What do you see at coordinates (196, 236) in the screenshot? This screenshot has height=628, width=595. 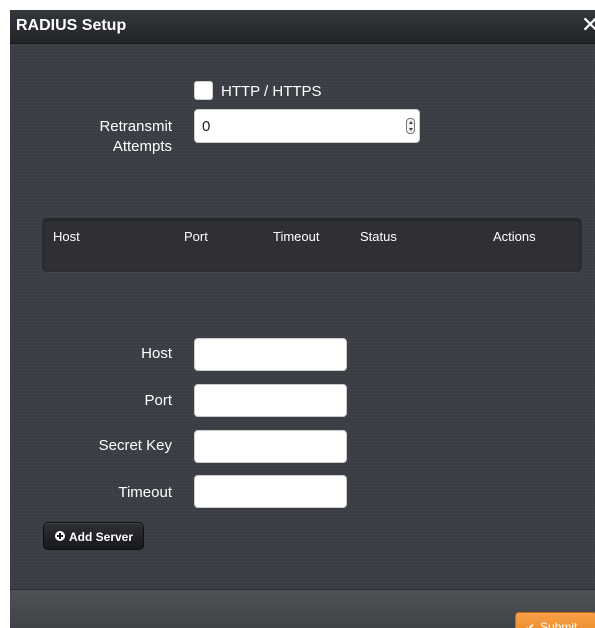 I see `column-header-port: Port` at bounding box center [196, 236].